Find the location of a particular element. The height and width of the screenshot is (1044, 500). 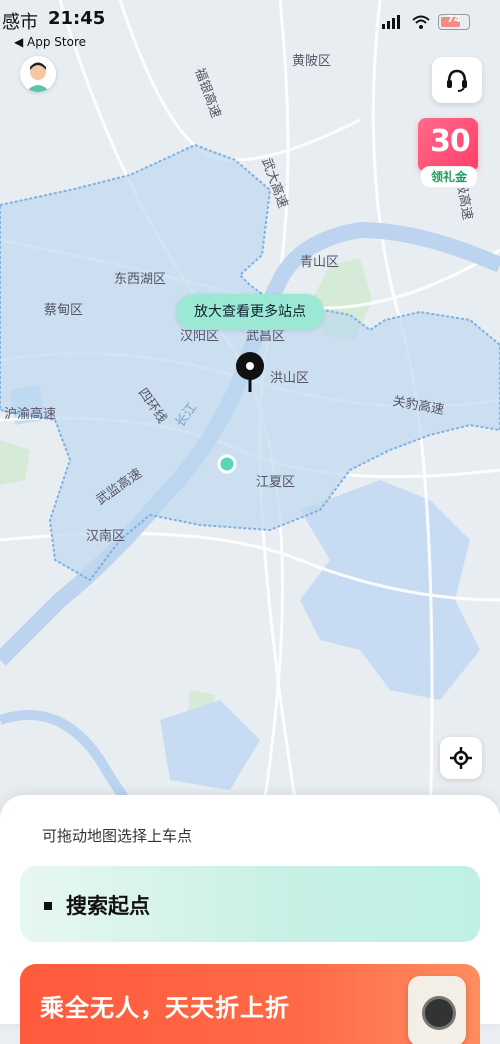

user-avatar is located at coordinates (38, 74).